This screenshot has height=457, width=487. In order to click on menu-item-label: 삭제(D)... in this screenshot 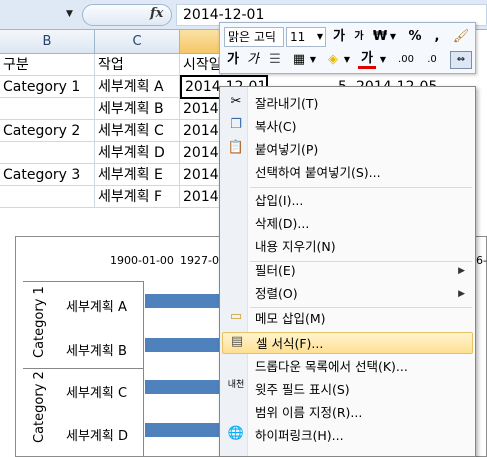, I will do `click(282, 223)`.